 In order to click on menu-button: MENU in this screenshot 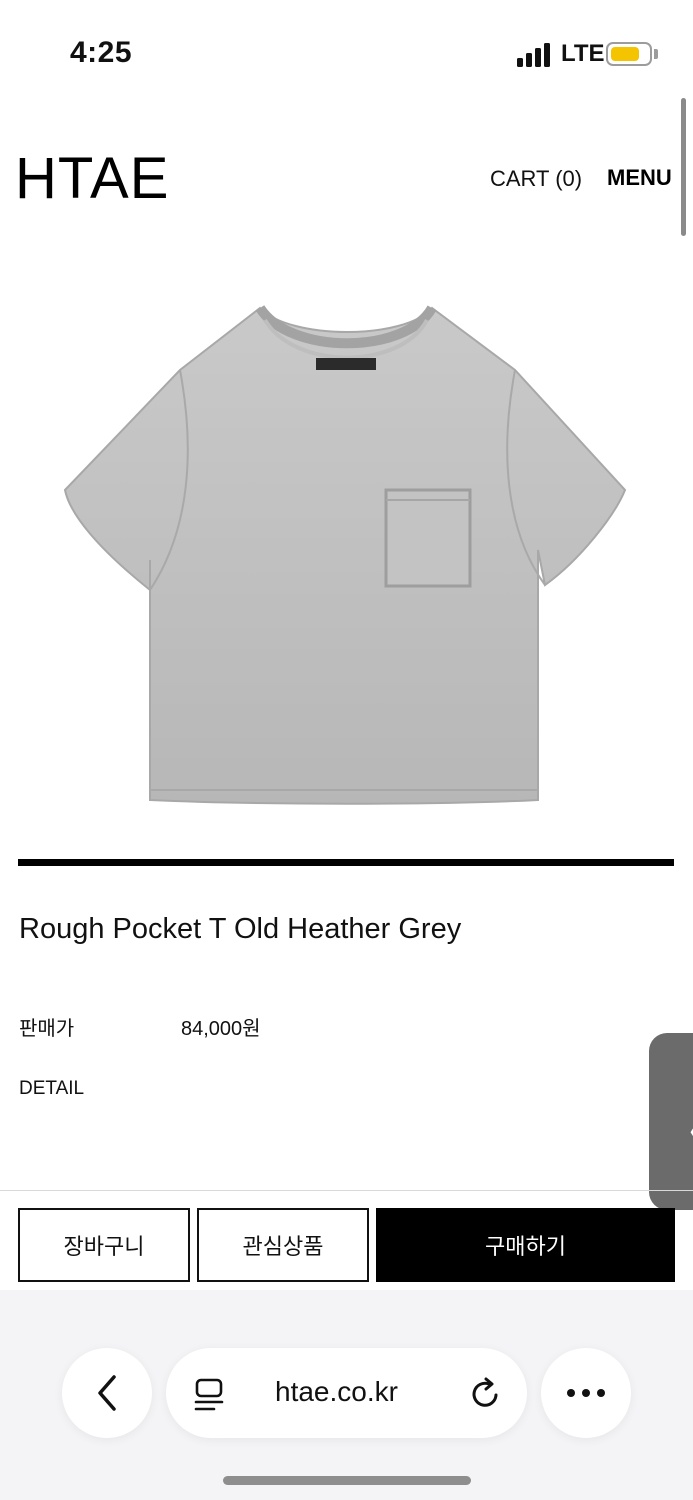, I will do `click(639, 178)`.